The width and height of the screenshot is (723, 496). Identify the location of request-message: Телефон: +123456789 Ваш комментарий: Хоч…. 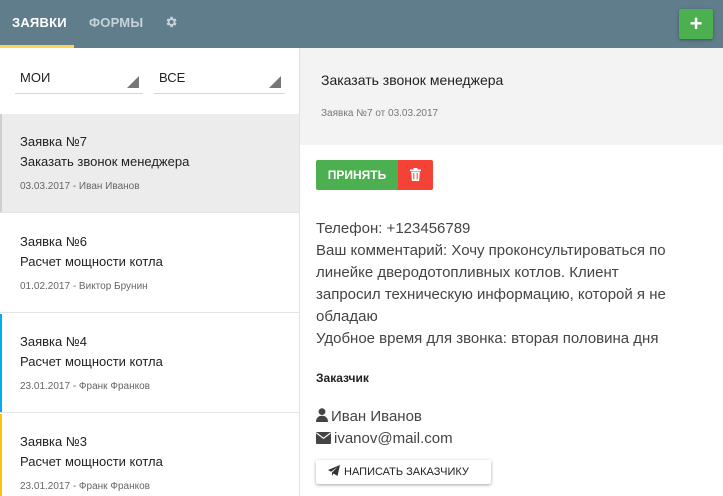
(516, 284).